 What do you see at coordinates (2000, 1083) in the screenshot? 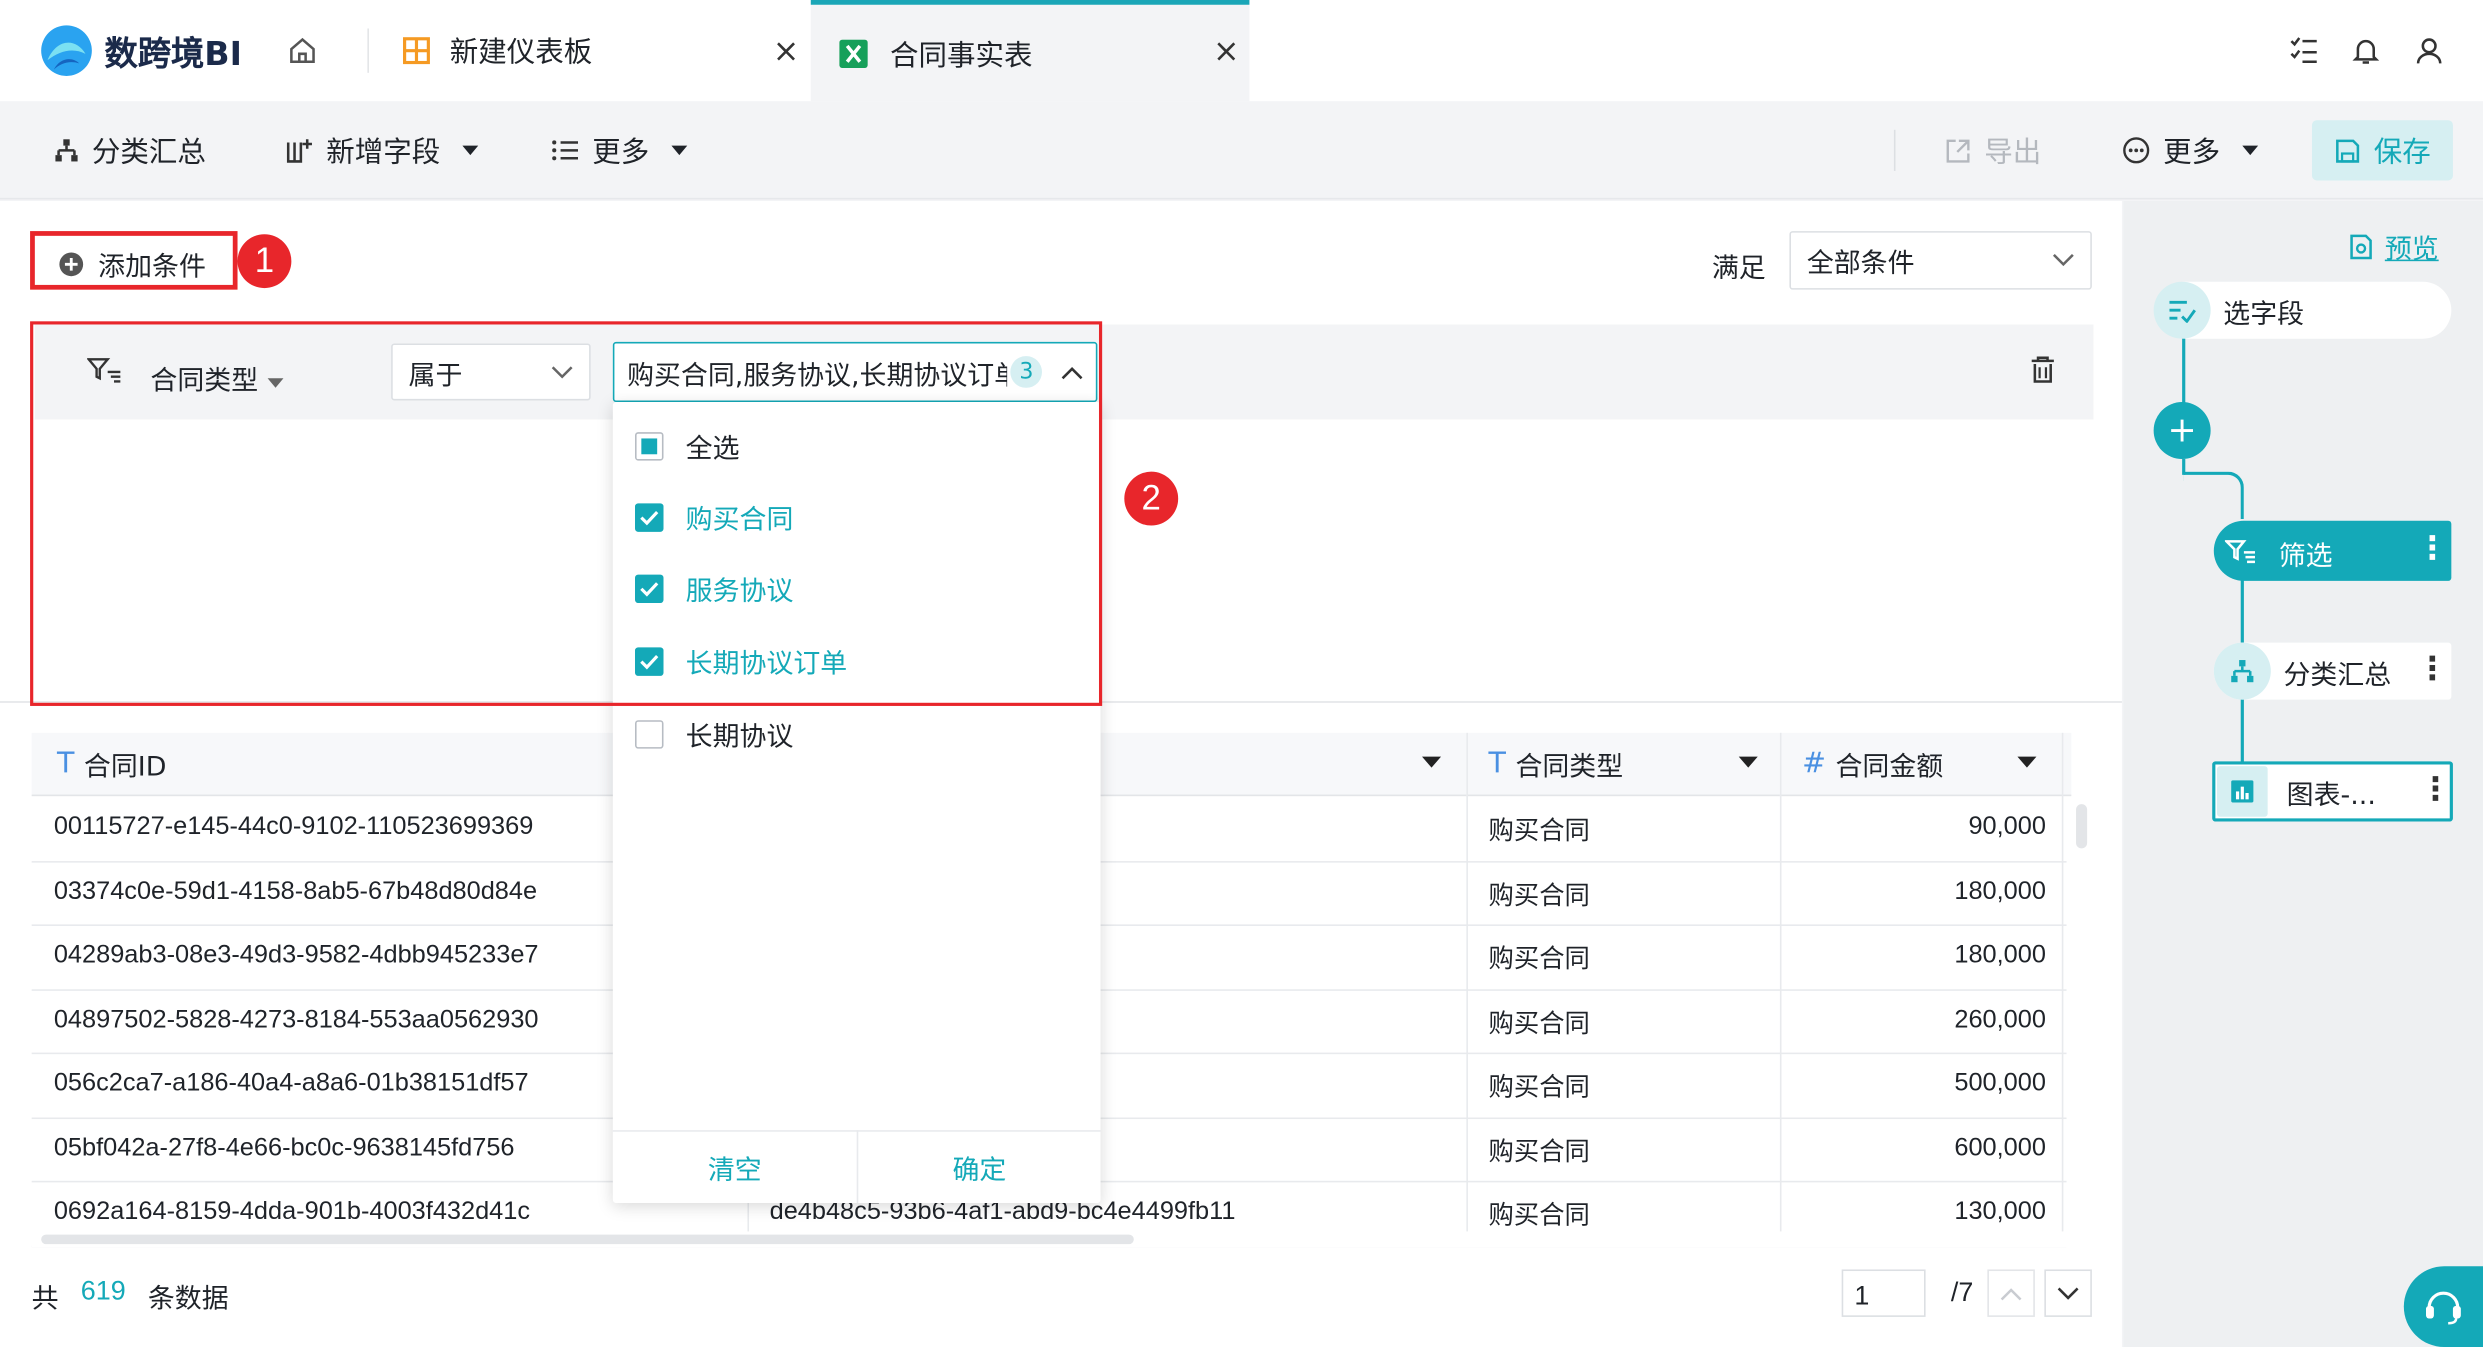
I see `cell-amount: 500,000` at bounding box center [2000, 1083].